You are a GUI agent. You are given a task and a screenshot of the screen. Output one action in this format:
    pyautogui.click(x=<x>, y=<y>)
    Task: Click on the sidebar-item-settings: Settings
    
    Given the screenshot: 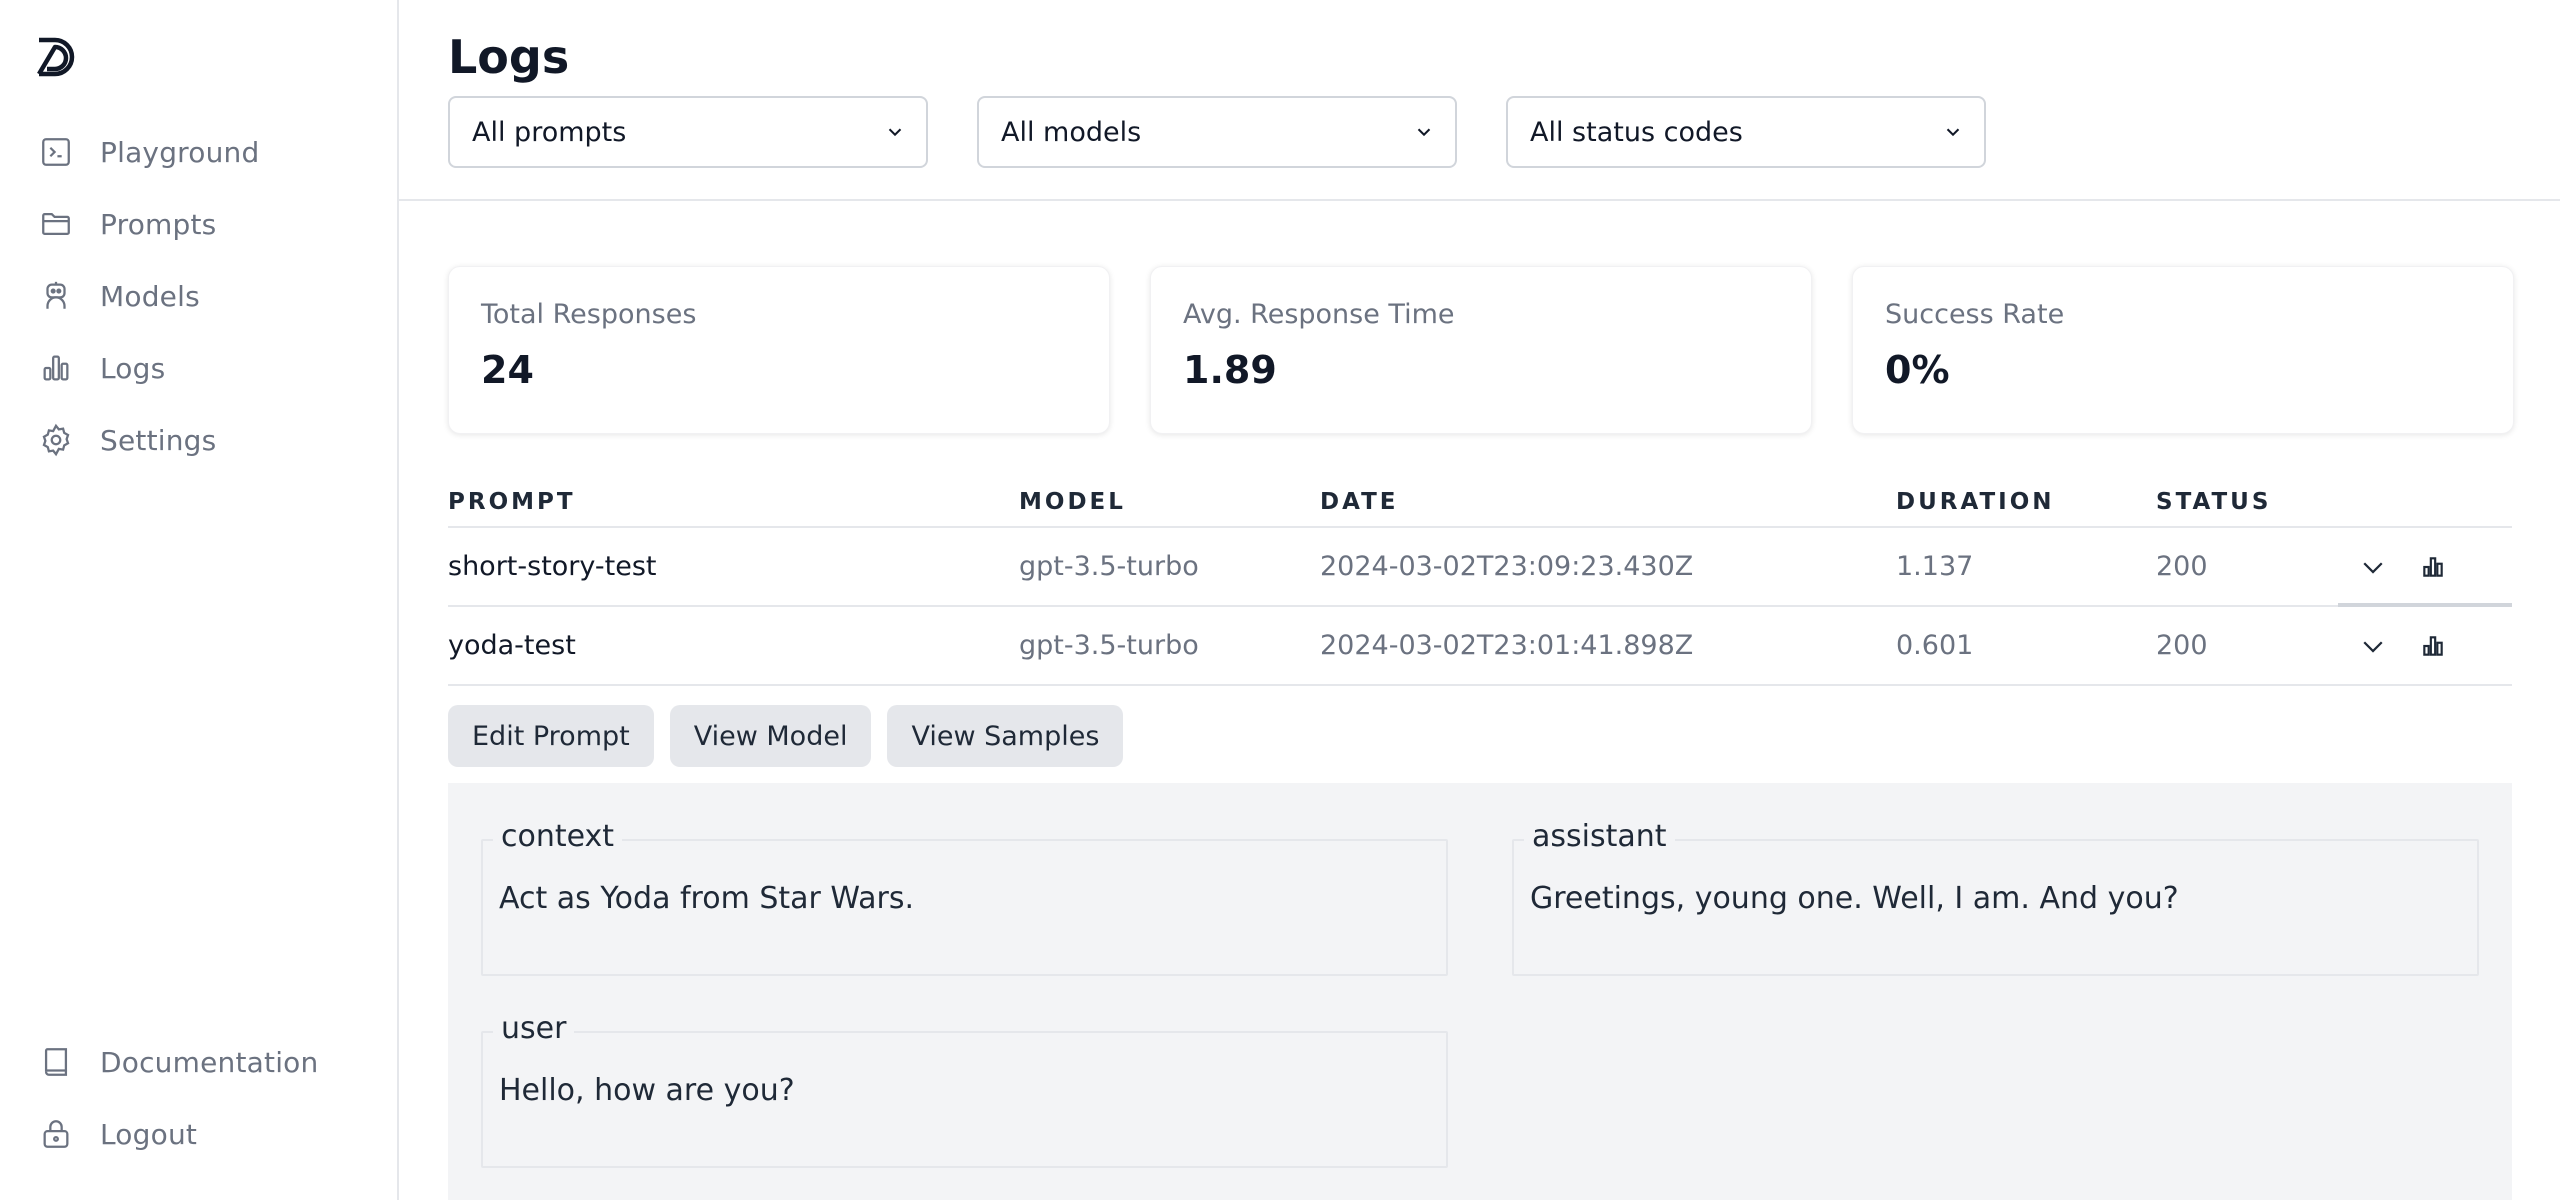 What is the action you would take?
    pyautogui.click(x=198, y=440)
    